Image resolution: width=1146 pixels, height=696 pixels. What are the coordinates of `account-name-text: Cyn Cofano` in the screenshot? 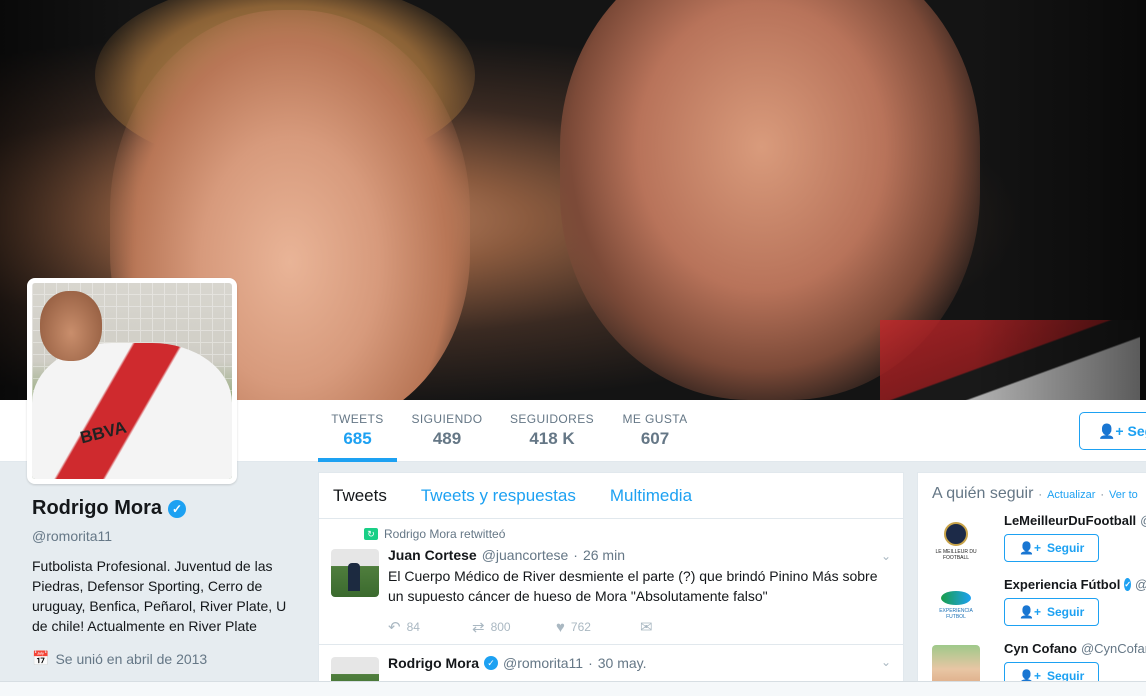 It's located at (1040, 648).